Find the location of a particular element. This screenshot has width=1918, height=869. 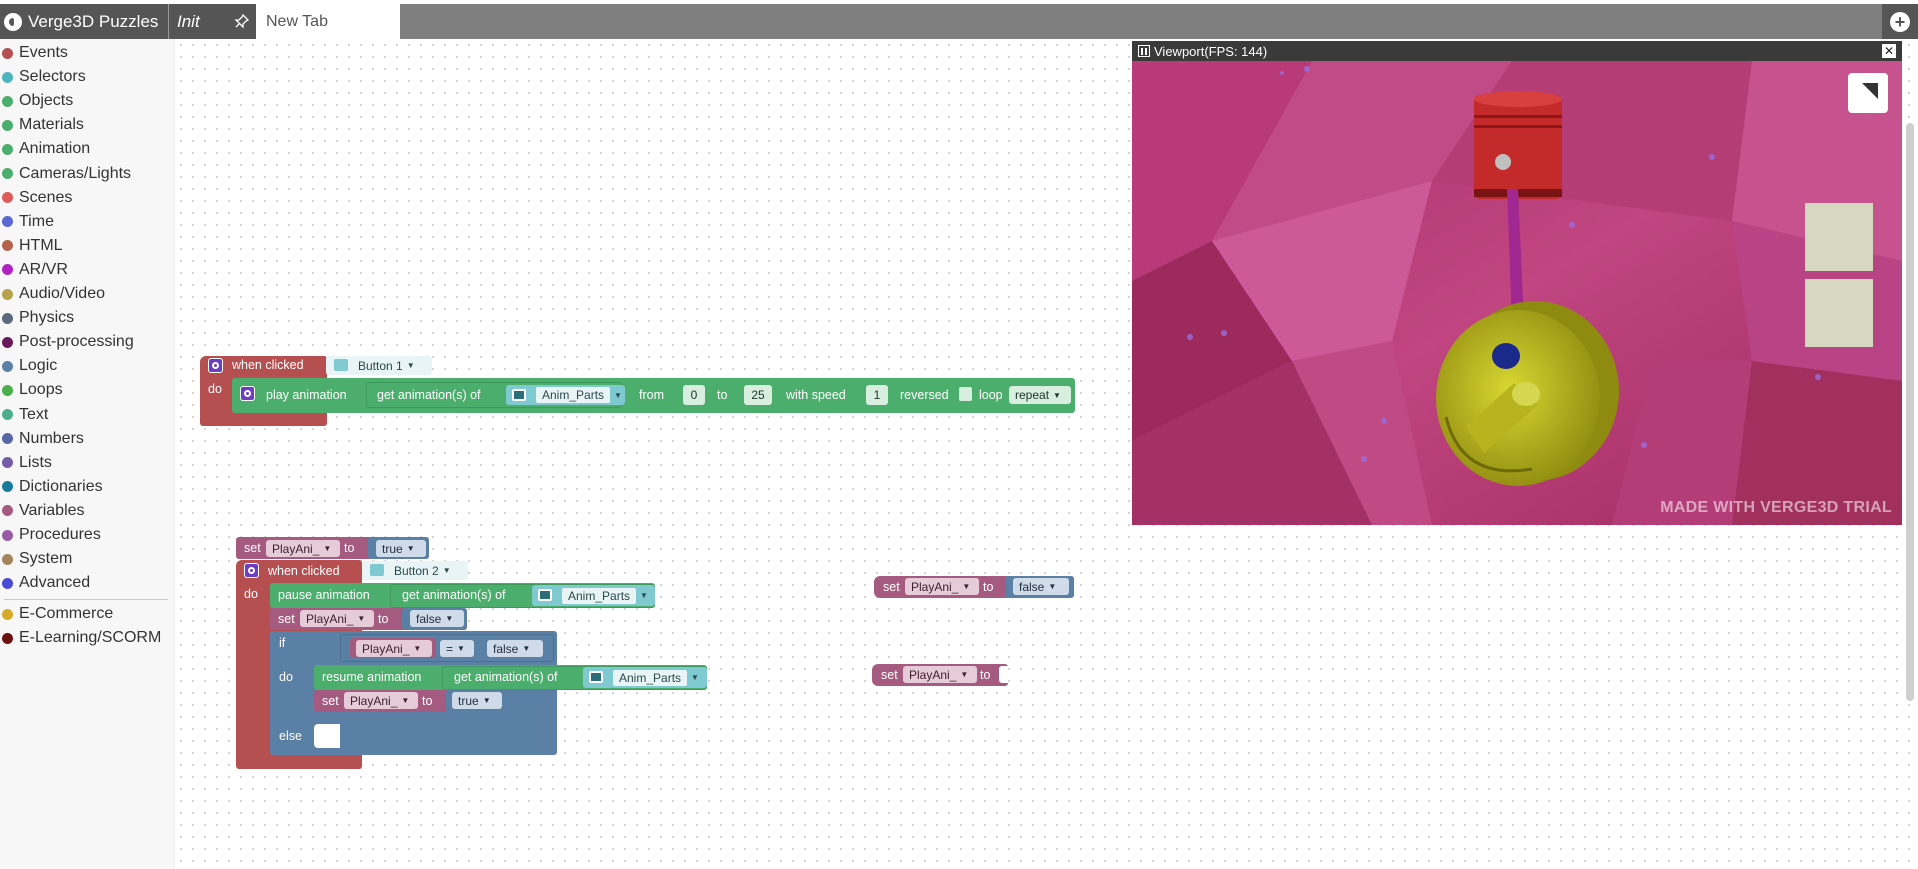

workspace-scrollbar is located at coordinates (1910, 412).